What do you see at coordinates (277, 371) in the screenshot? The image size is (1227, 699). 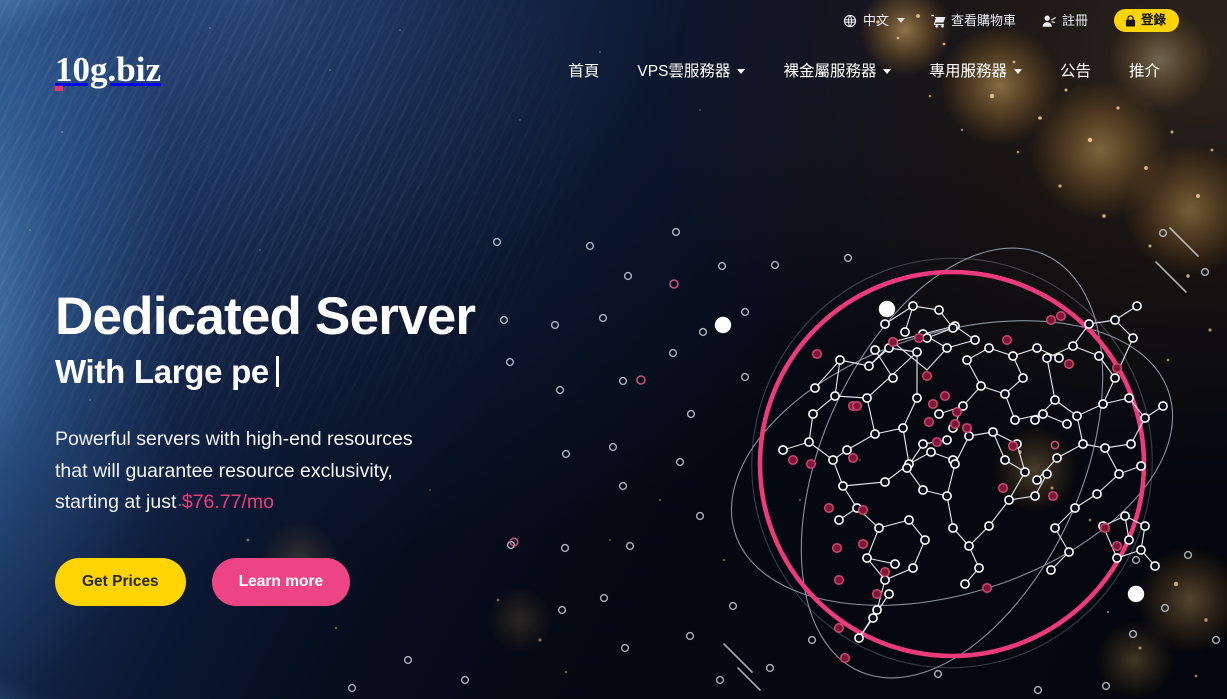 I see `text-cursor` at bounding box center [277, 371].